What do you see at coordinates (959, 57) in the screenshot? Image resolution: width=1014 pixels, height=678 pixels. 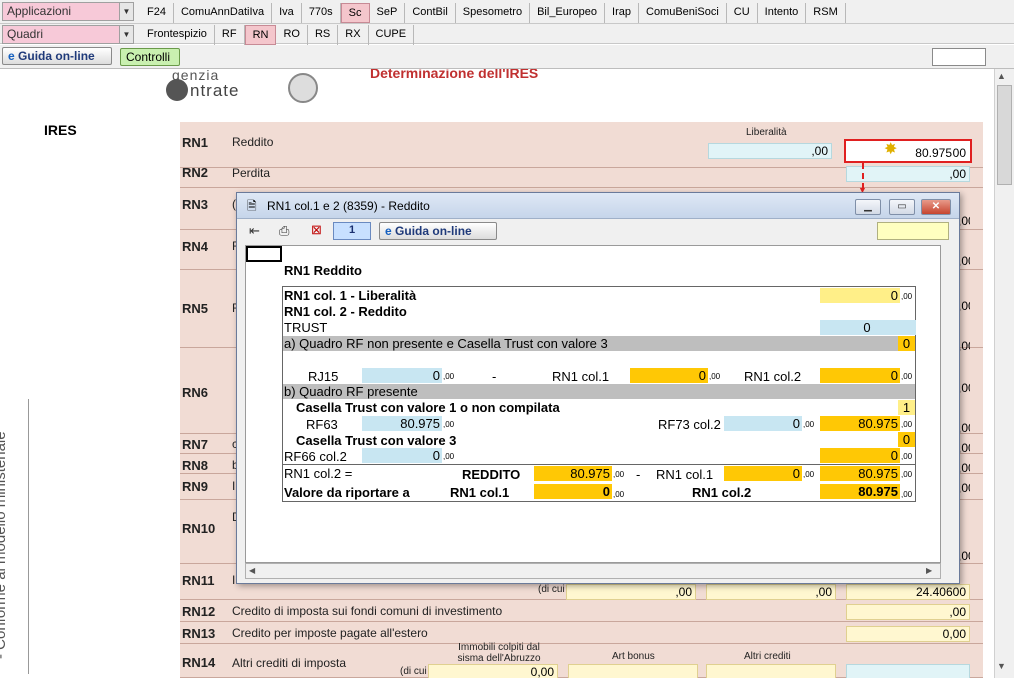 I see `zoom-field` at bounding box center [959, 57].